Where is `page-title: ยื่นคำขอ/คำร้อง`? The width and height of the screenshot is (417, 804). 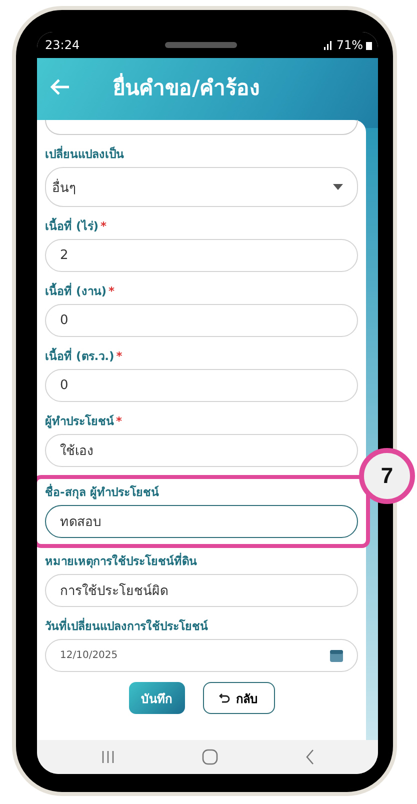 page-title: ยื่นคำขอ/คำร้อง is located at coordinates (186, 87).